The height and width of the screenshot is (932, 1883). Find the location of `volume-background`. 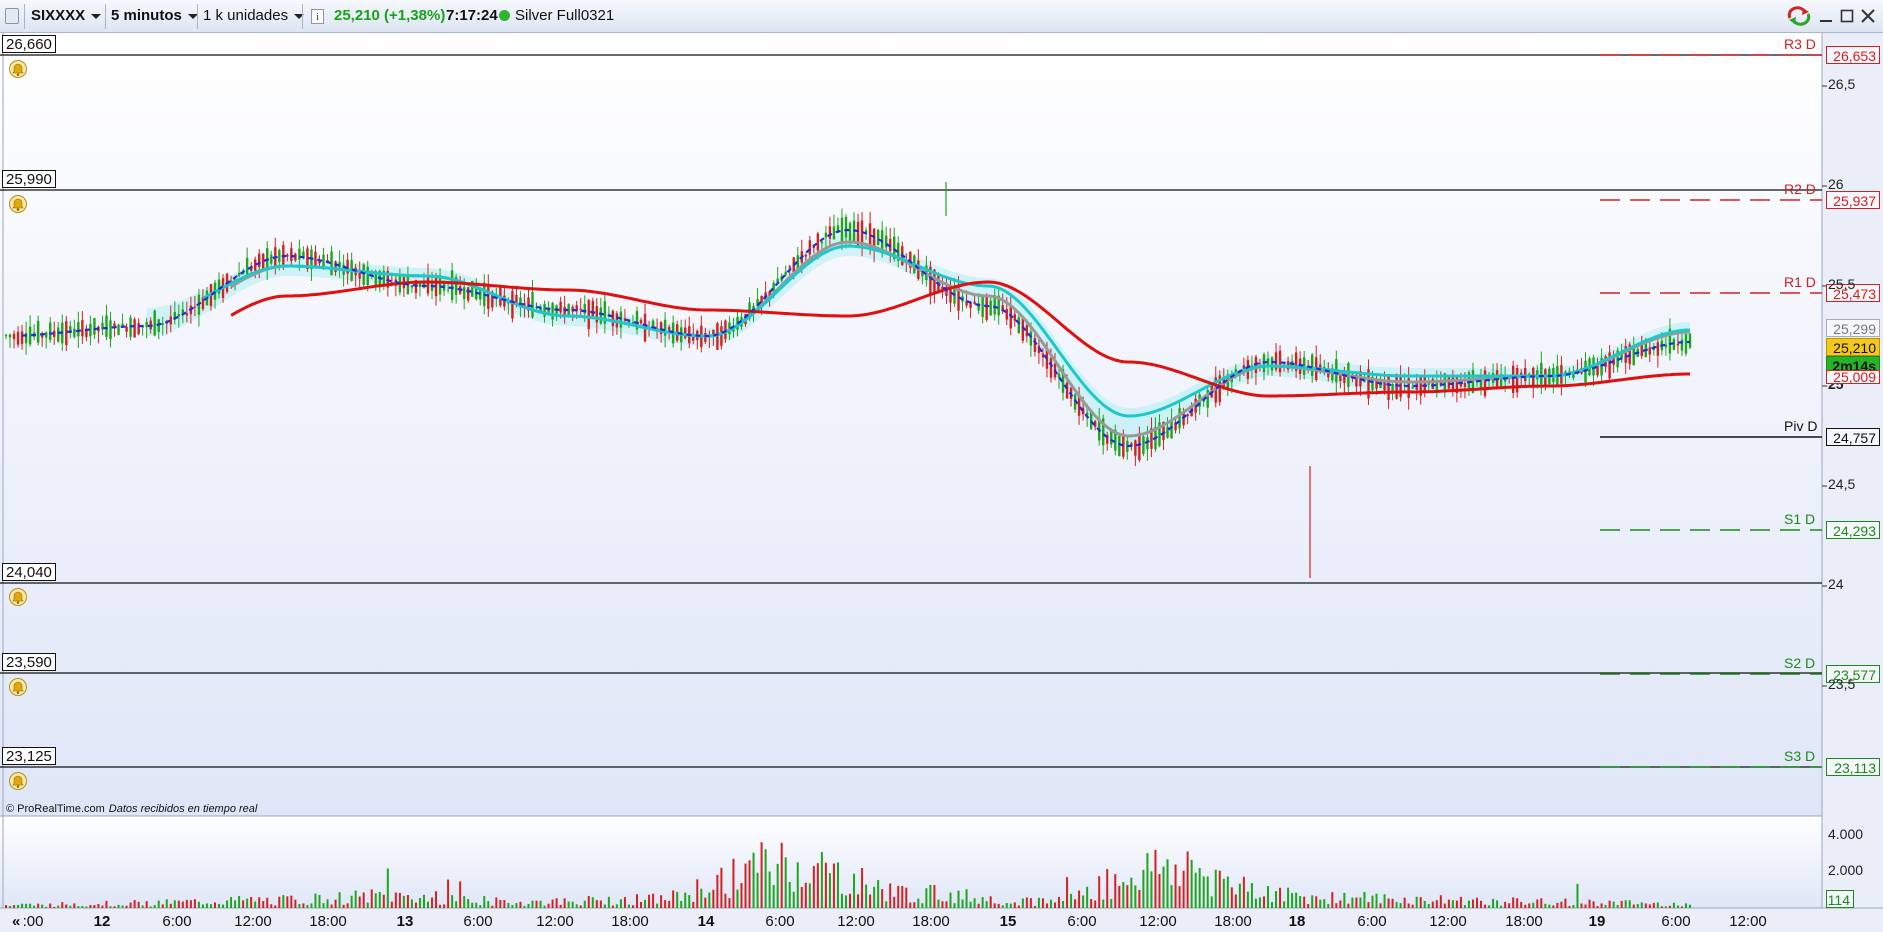

volume-background is located at coordinates (911, 862).